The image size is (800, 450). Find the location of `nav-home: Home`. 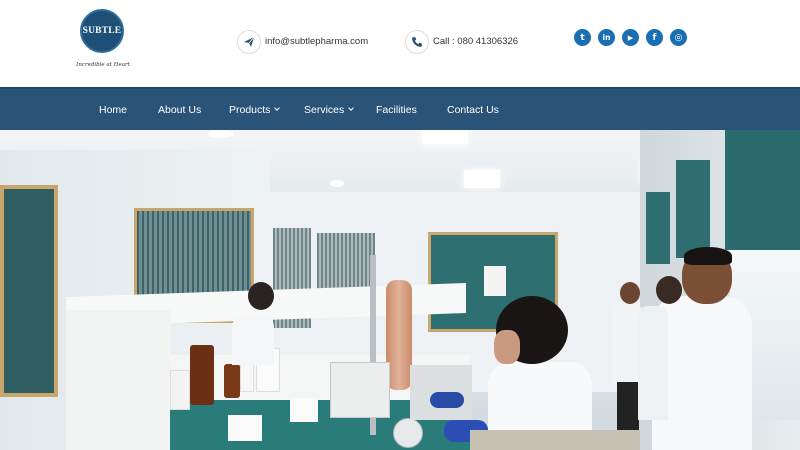

nav-home: Home is located at coordinates (113, 109).